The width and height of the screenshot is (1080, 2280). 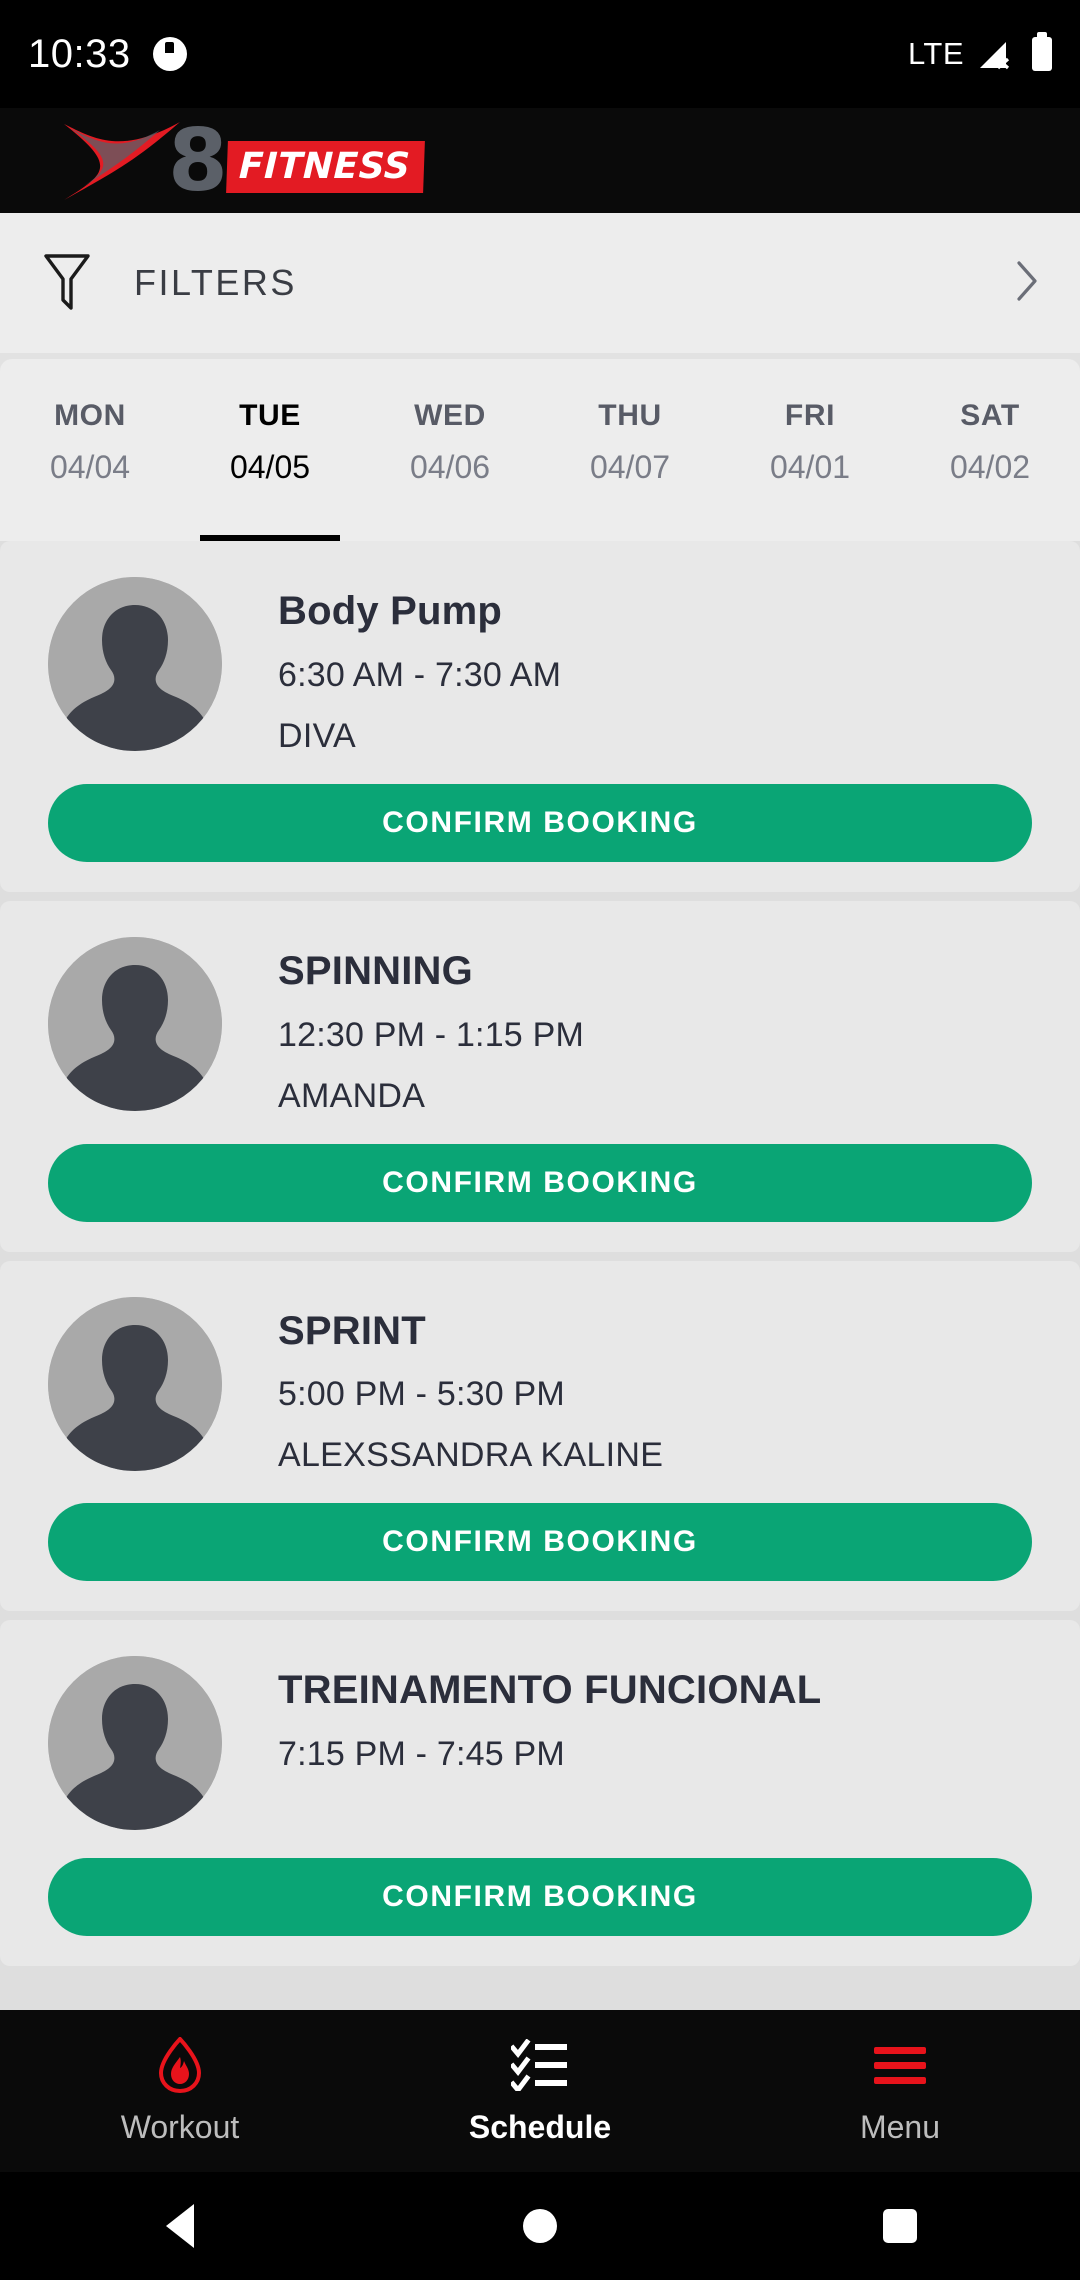 I want to click on day-tab-name: MON, so click(x=90, y=415).